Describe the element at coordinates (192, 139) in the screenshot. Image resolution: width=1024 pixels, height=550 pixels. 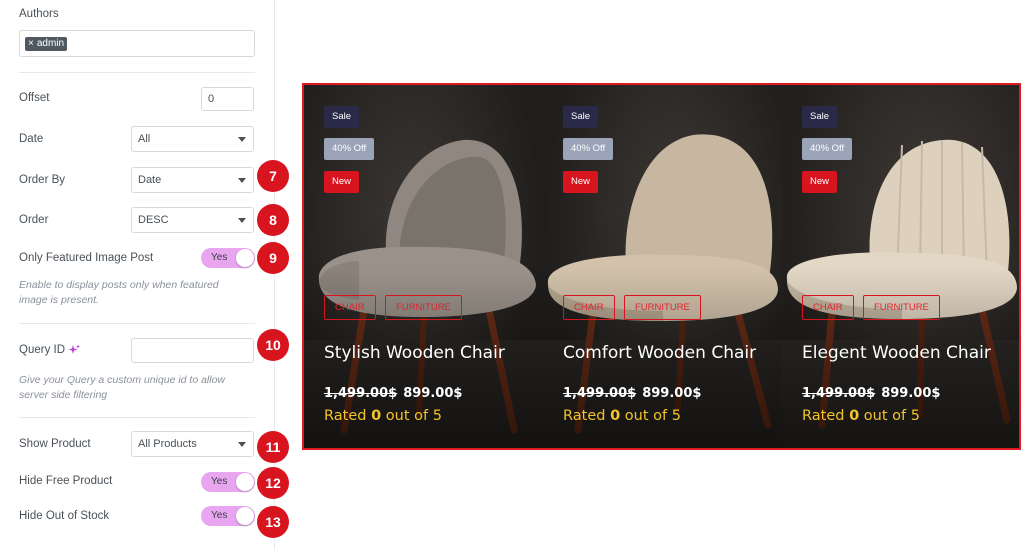
I see `date-select: All` at that location.